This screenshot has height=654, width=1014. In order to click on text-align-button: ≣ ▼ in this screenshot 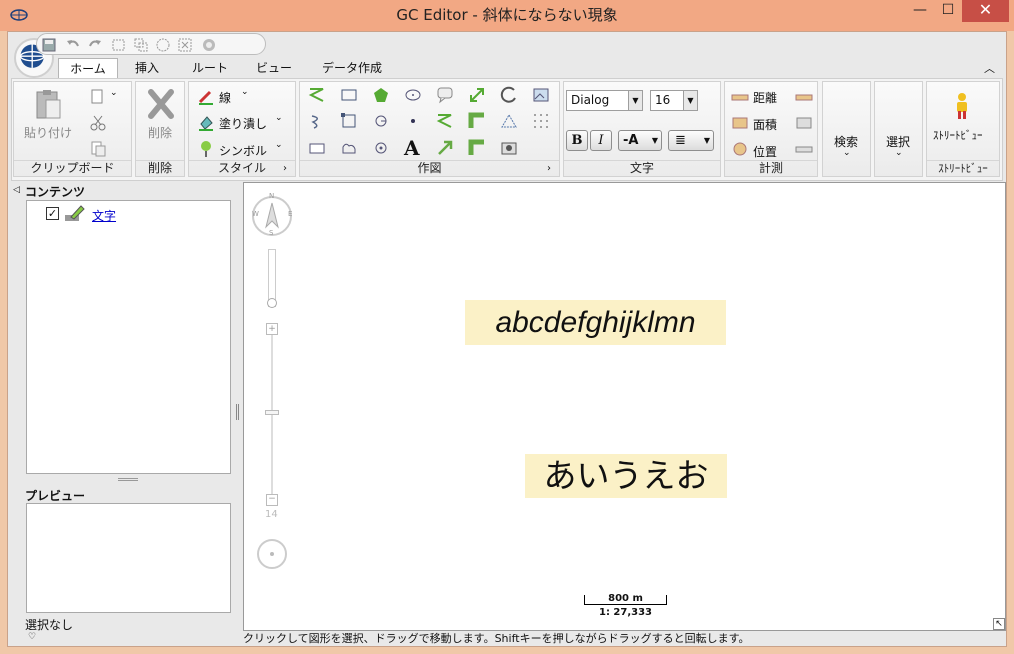, I will do `click(691, 140)`.